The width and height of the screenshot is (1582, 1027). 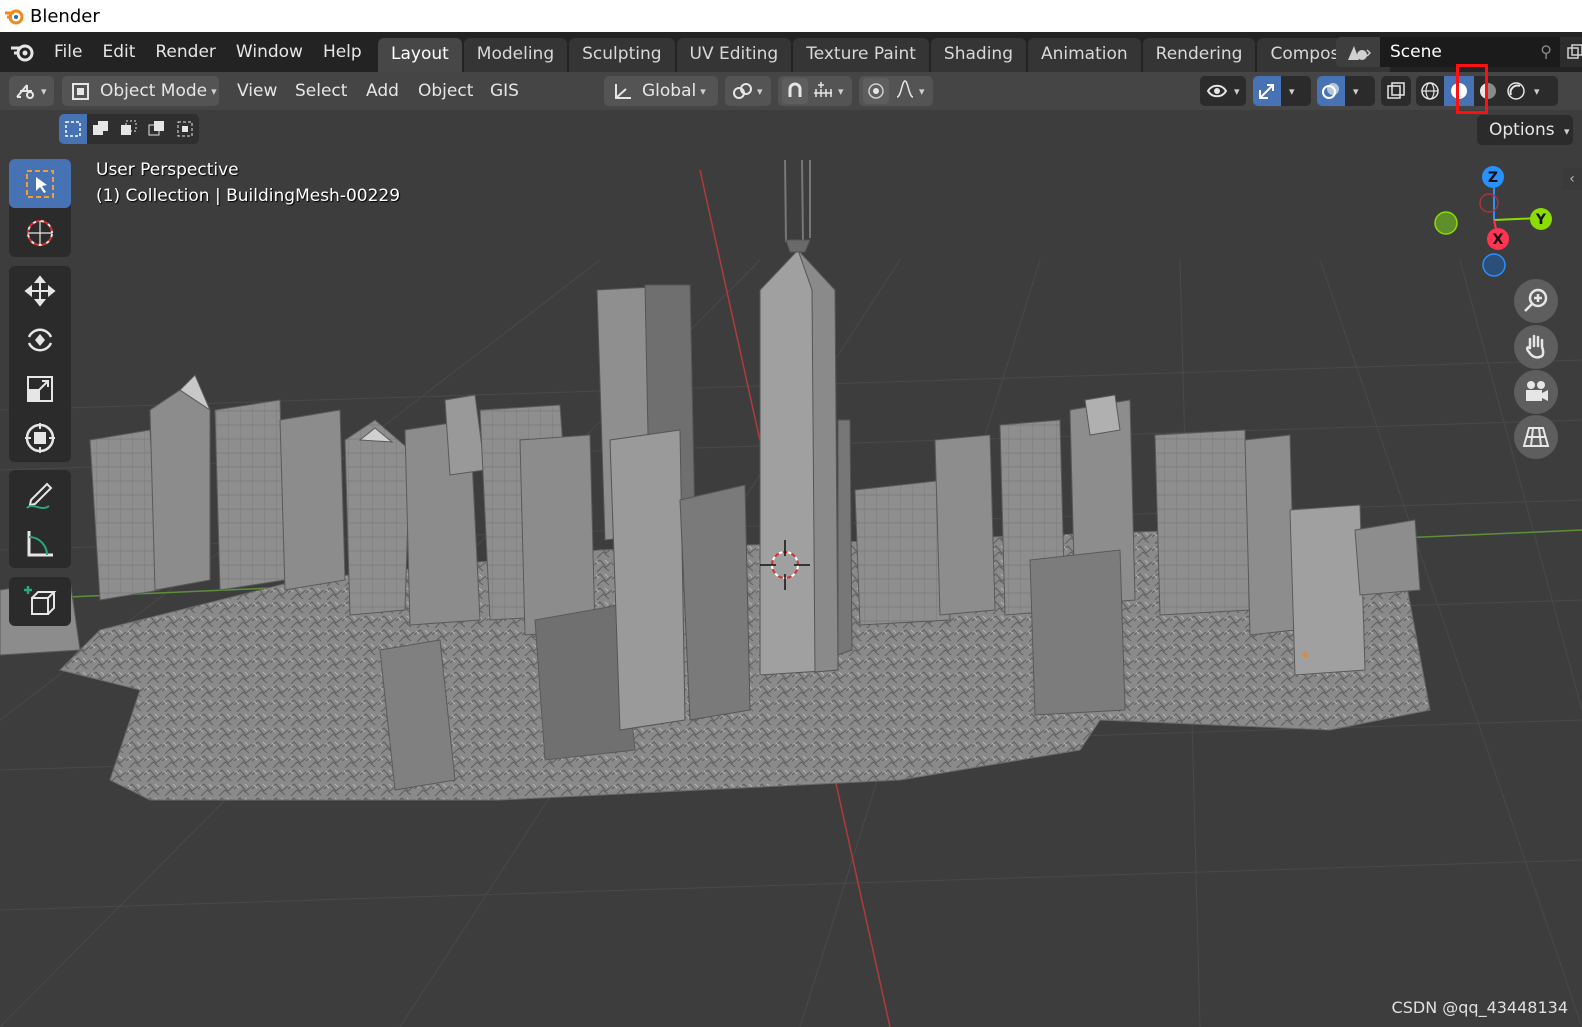 I want to click on select-new-icon, so click(x=73, y=129).